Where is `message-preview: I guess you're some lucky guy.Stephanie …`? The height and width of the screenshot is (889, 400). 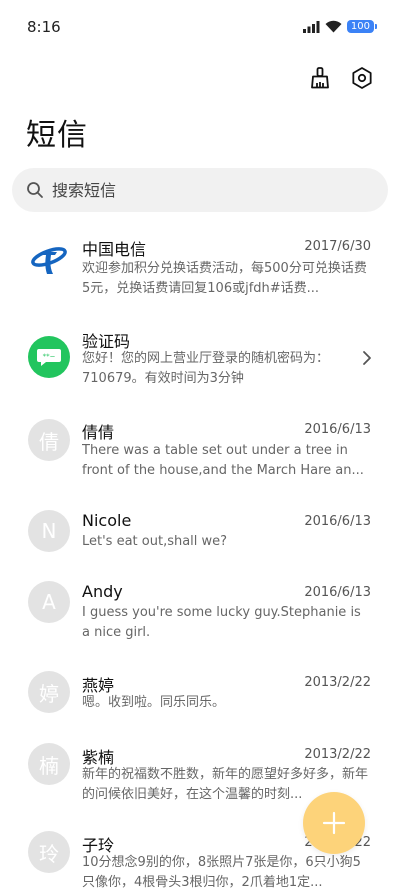
message-preview: I guess you're some lucky guy.Stephanie … is located at coordinates (221, 622).